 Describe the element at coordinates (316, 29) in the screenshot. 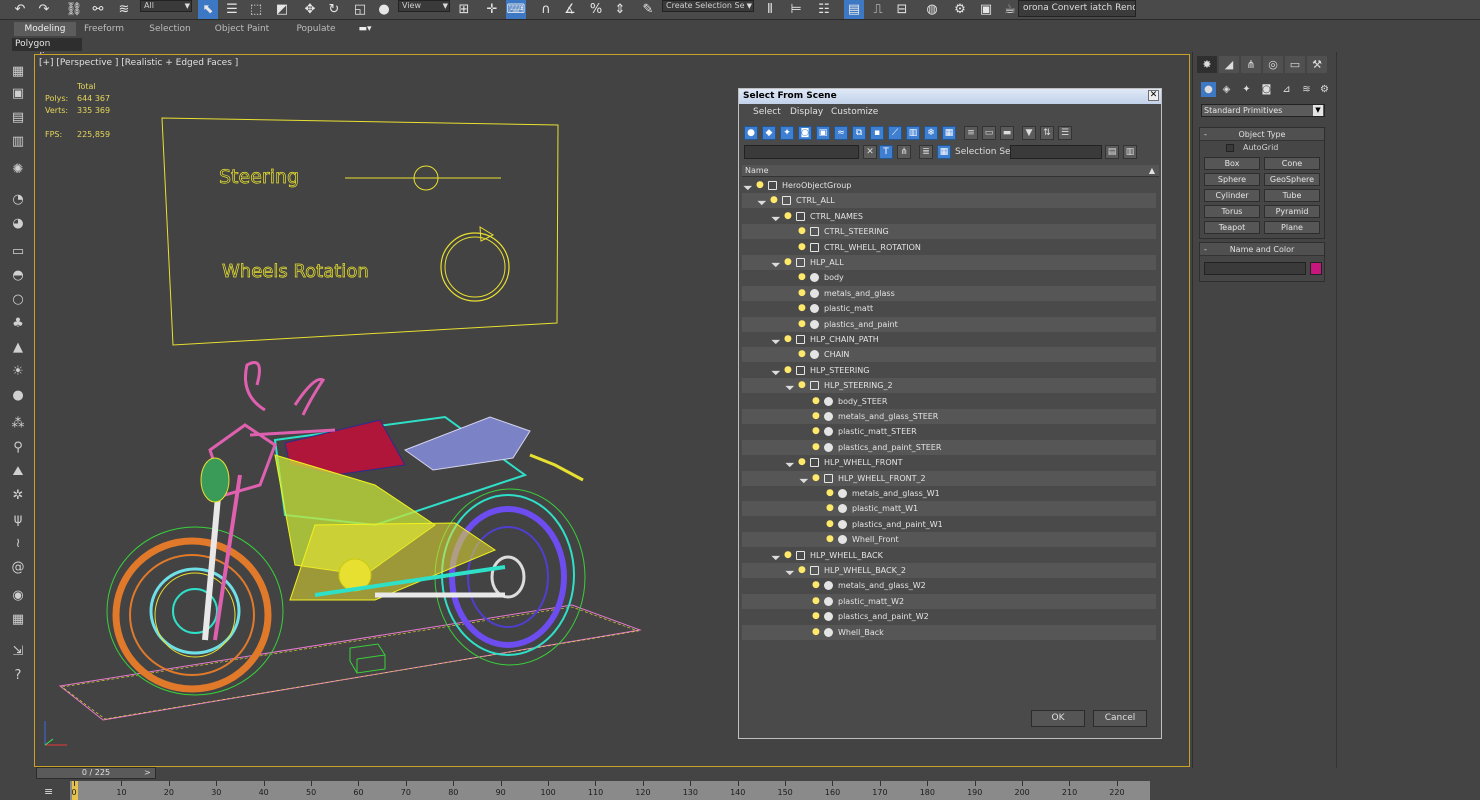

I see `tab-populate: Populate` at that location.